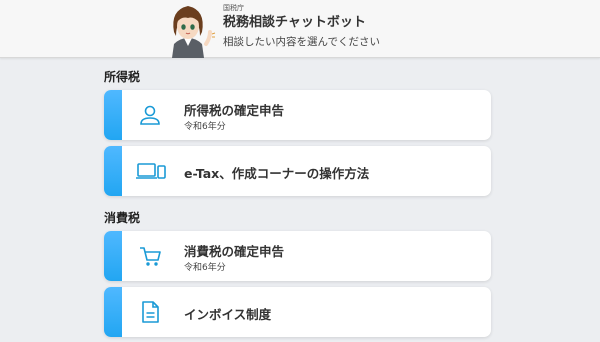 The width and height of the screenshot is (600, 342). Describe the element at coordinates (150, 256) in the screenshot. I see `cart-icon` at that location.